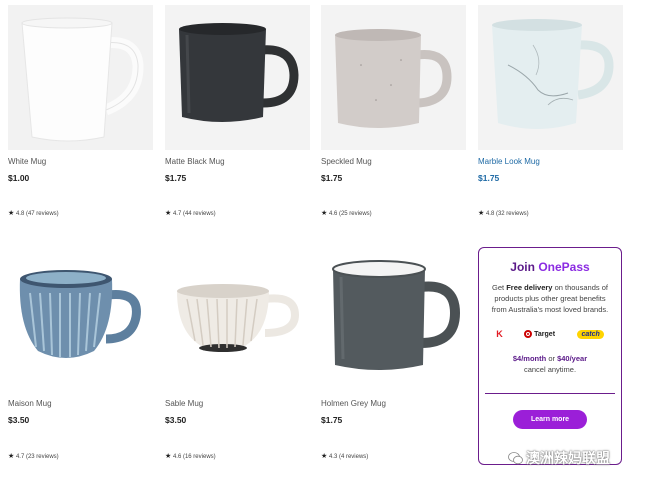 The image size is (650, 488). I want to click on review-count: (16 reviews), so click(199, 457).